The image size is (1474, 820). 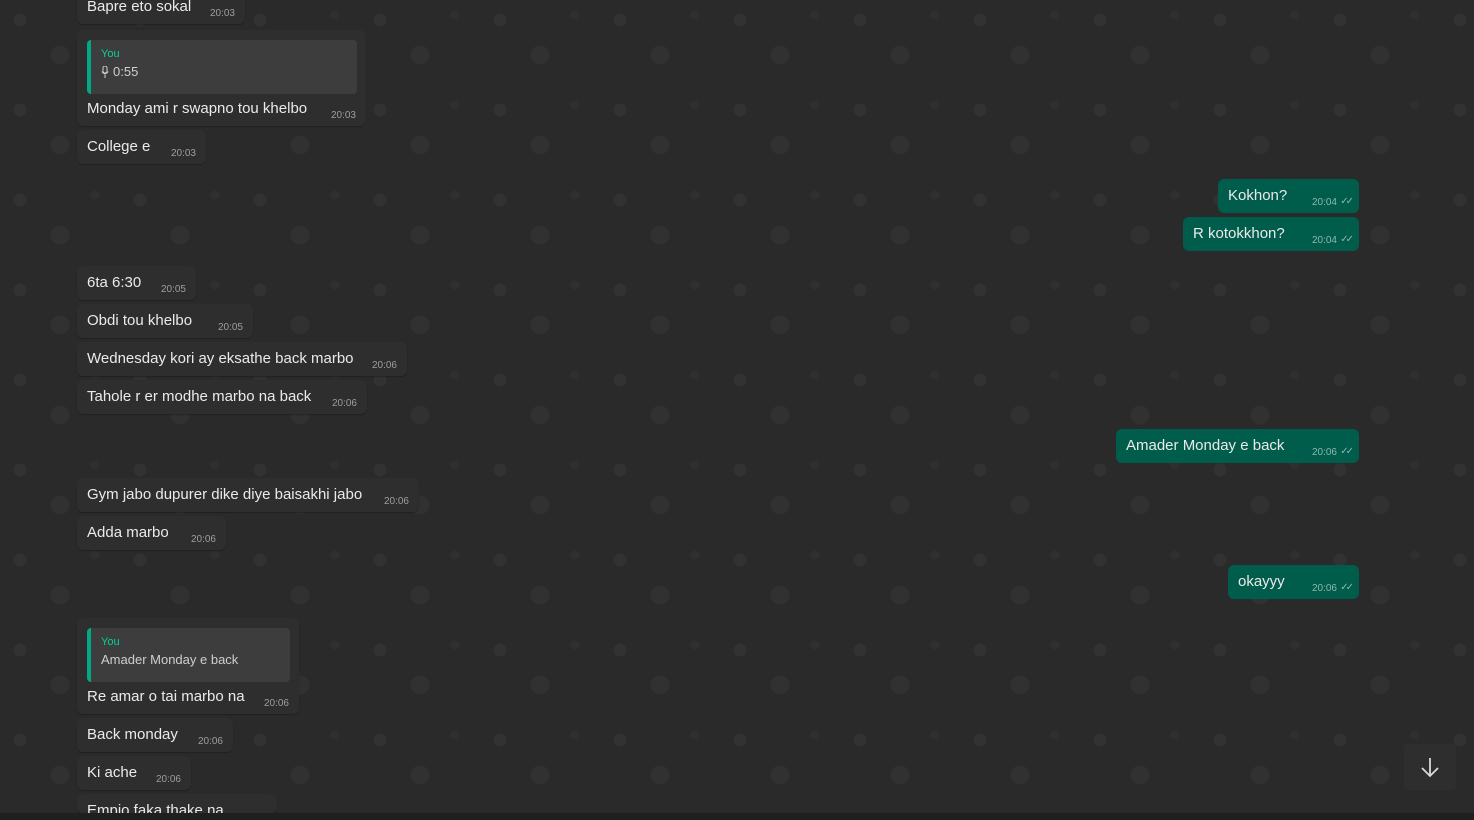 I want to click on message-text: R kotokkhon?, so click(x=1239, y=233).